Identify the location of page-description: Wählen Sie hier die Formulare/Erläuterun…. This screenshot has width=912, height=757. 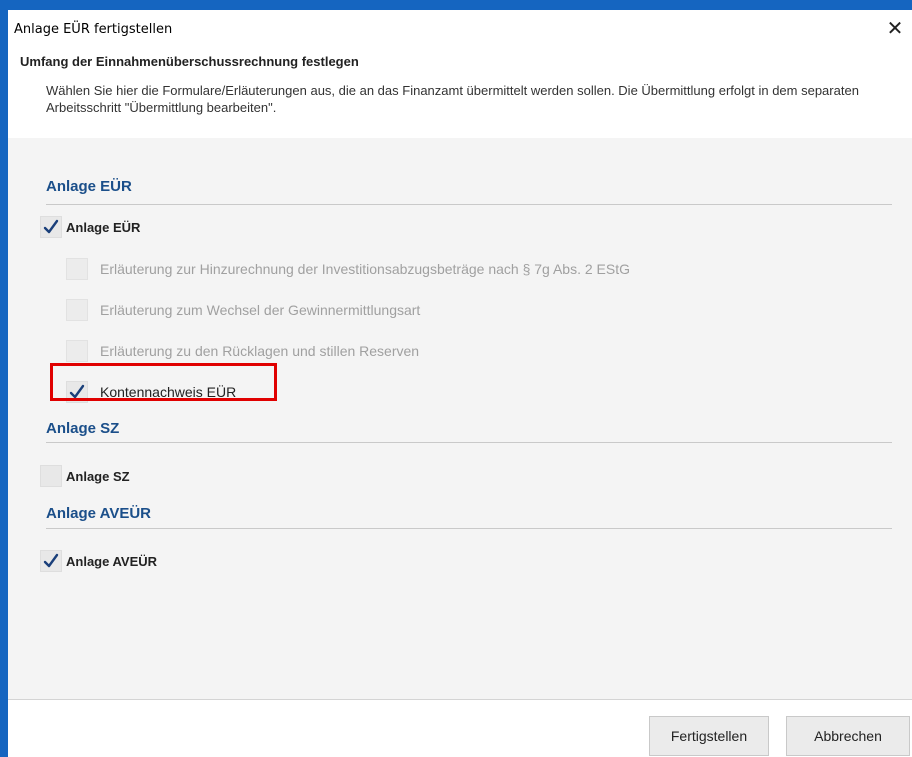
(452, 99).